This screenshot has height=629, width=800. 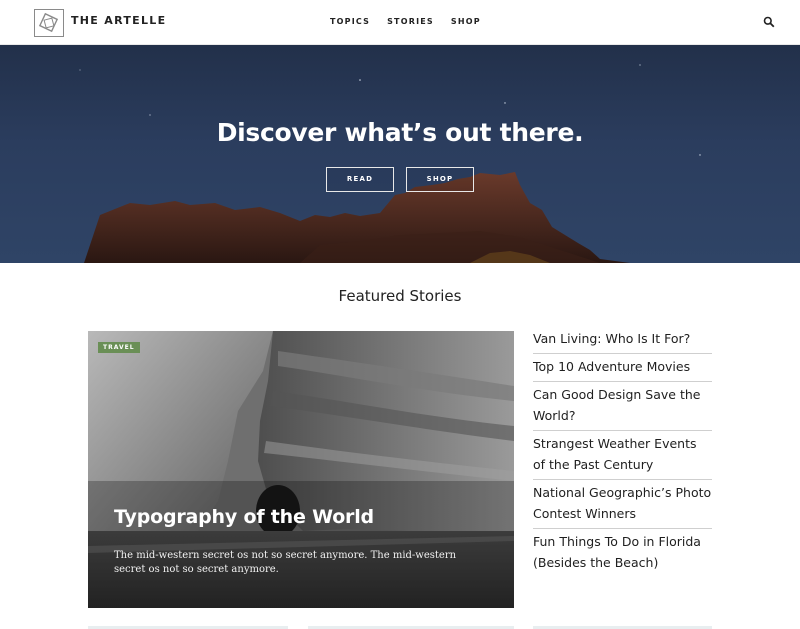 What do you see at coordinates (244, 517) in the screenshot?
I see `featured-card-title: Typography of the World` at bounding box center [244, 517].